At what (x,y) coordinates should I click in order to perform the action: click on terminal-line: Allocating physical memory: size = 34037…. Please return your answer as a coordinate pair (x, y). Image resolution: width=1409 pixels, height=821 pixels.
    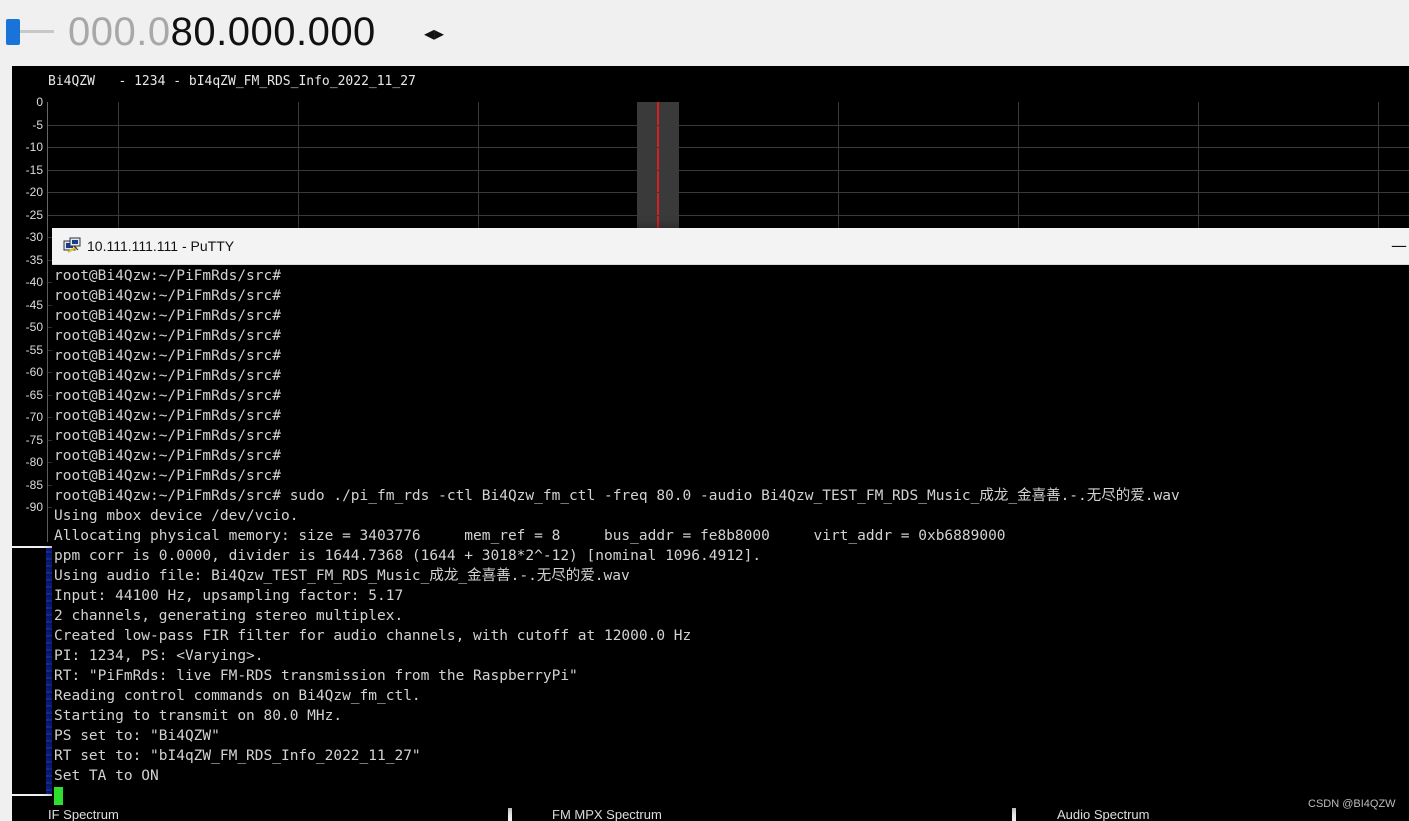
    Looking at the image, I should click on (530, 536).